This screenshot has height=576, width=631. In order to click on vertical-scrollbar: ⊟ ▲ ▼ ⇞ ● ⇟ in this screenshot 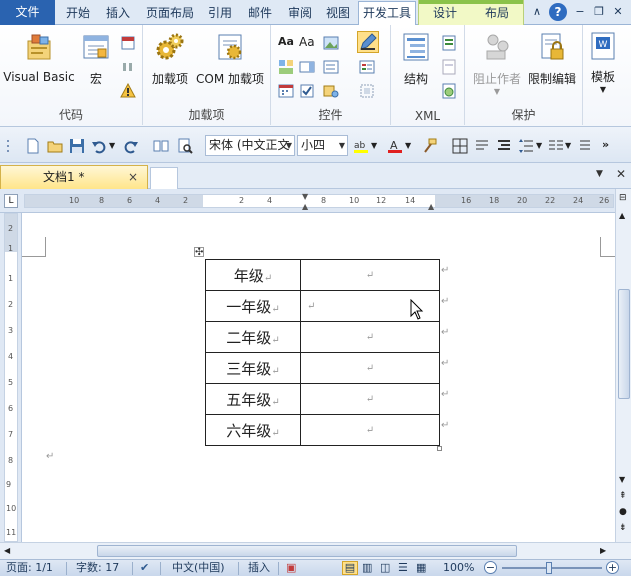, I will do `click(623, 365)`.